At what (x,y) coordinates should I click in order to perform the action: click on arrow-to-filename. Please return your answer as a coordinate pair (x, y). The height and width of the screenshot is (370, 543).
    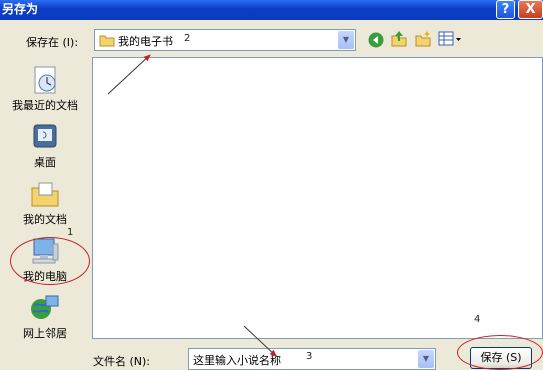
    Looking at the image, I should click on (260, 341).